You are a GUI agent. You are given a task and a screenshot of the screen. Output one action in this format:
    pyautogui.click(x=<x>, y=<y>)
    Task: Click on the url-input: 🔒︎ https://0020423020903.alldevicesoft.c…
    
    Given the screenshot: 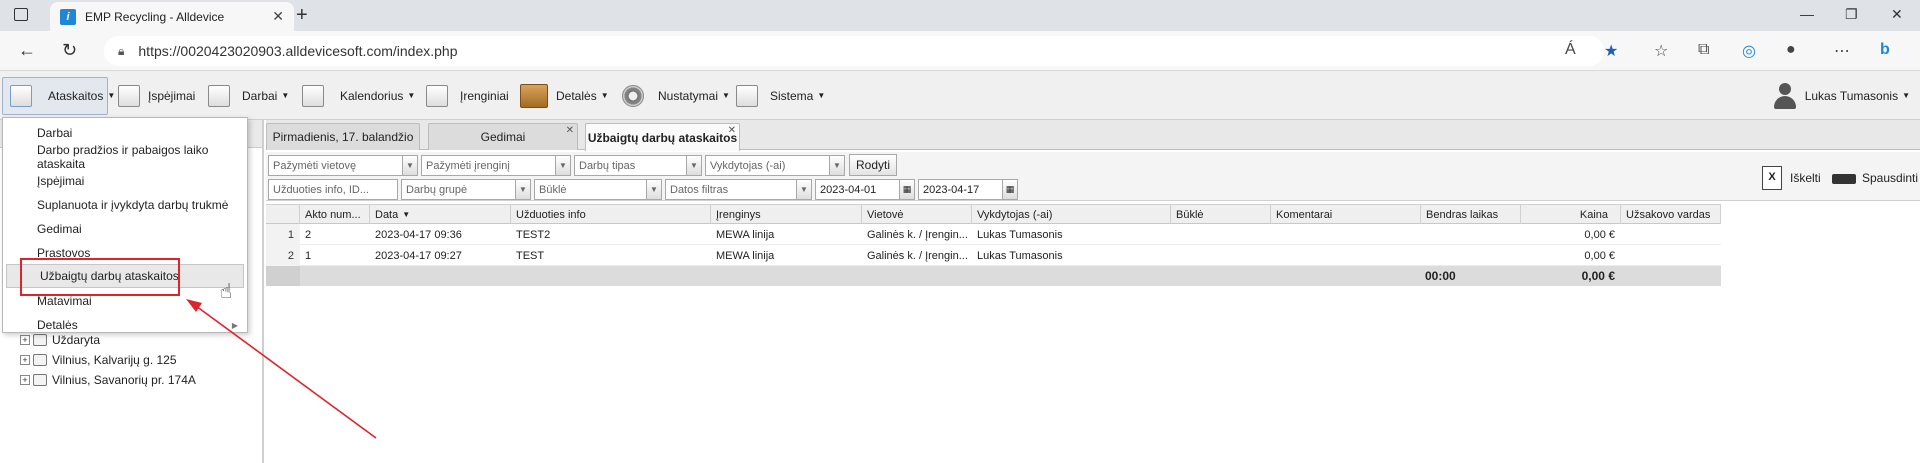 What is the action you would take?
    pyautogui.click(x=854, y=51)
    